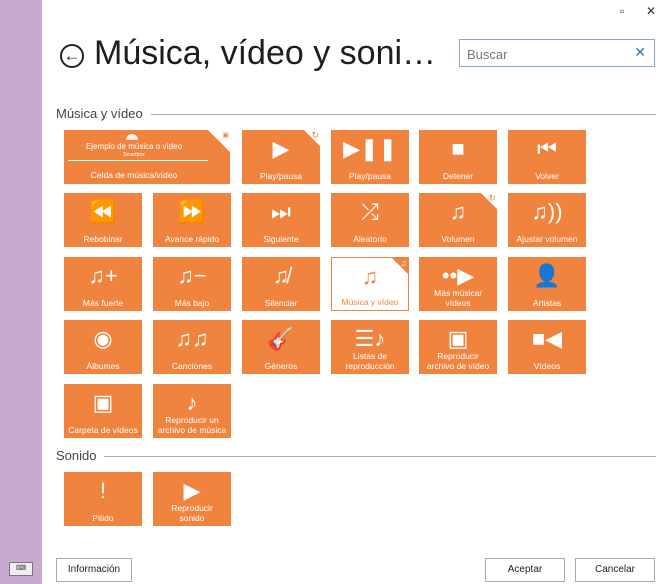 The width and height of the screenshot is (669, 584). What do you see at coordinates (370, 302) in the screenshot?
I see `tile-label: Música y vídeo` at bounding box center [370, 302].